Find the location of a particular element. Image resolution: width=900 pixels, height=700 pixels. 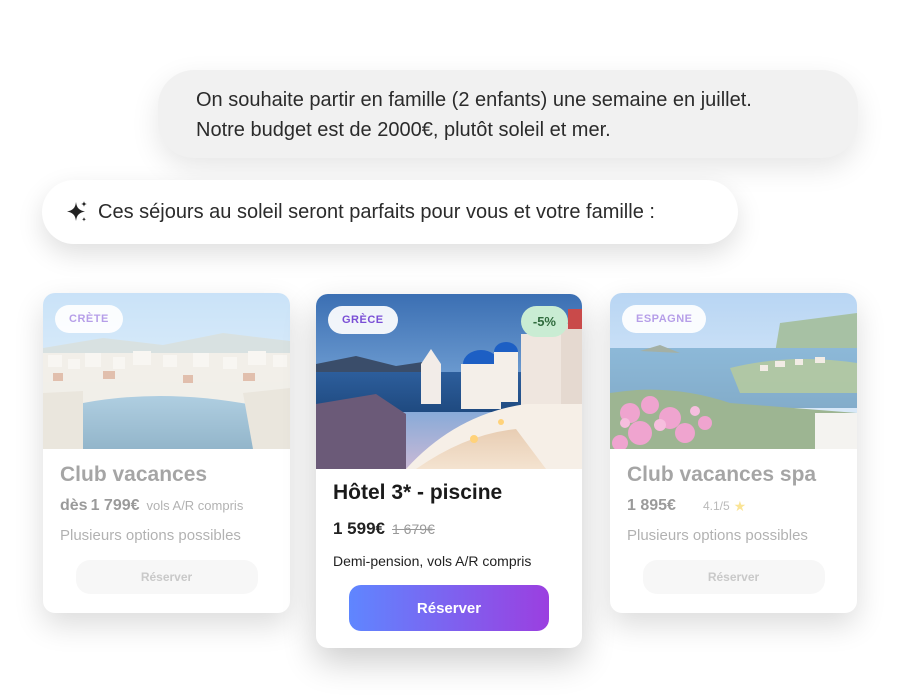

price: 1 799€ is located at coordinates (115, 505).